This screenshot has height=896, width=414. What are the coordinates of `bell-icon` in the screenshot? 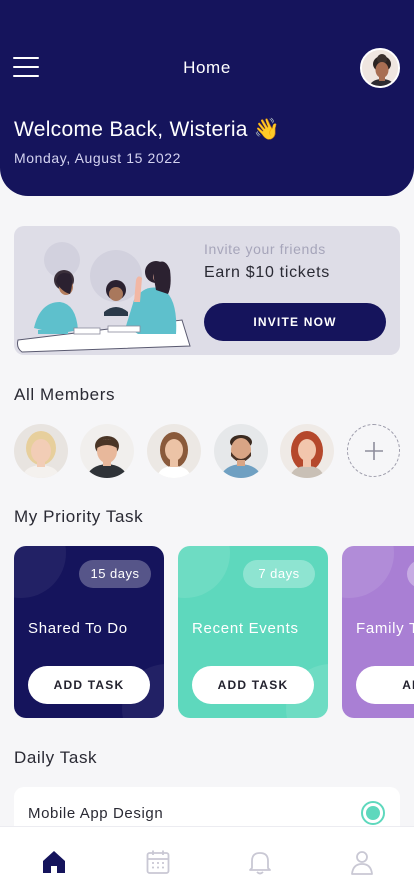 It's located at (260, 862).